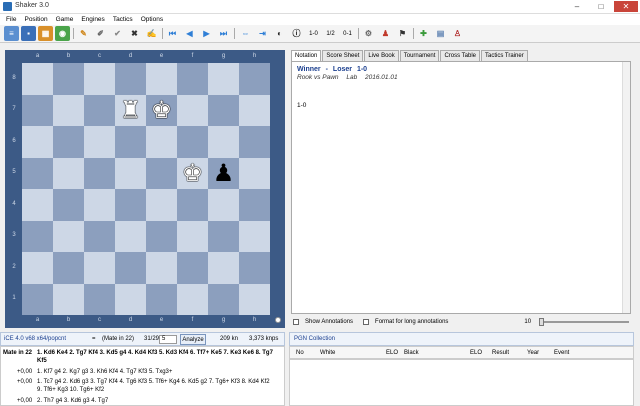  Describe the element at coordinates (68, 205) in the screenshot. I see `square-b4` at that location.